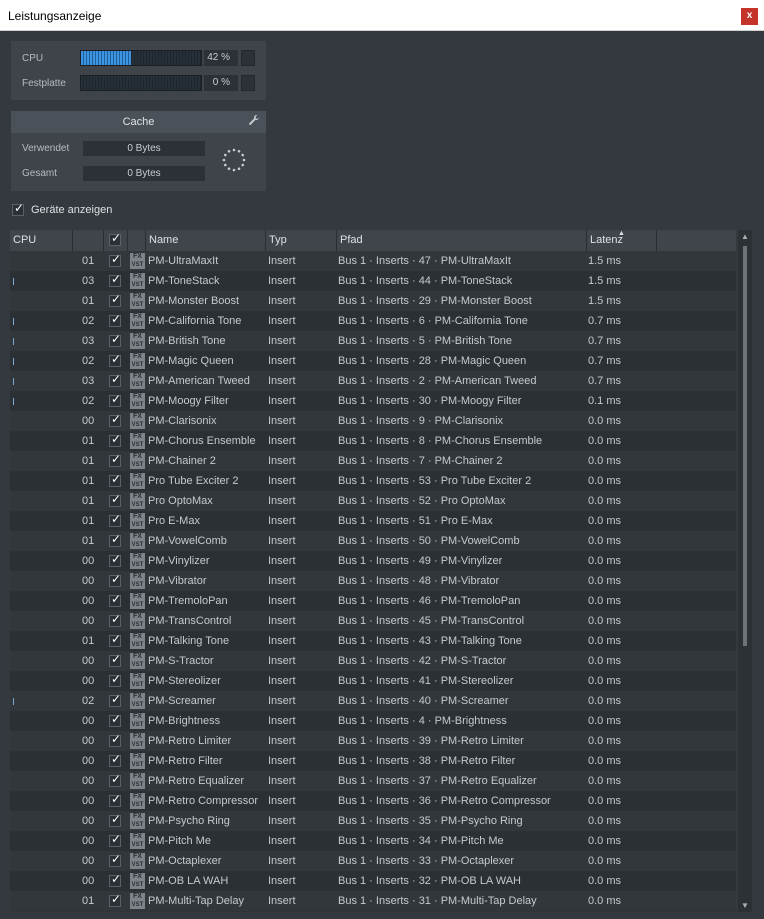 The width and height of the screenshot is (764, 919). Describe the element at coordinates (182, 701) in the screenshot. I see `row-name: PM-Screamer` at that location.